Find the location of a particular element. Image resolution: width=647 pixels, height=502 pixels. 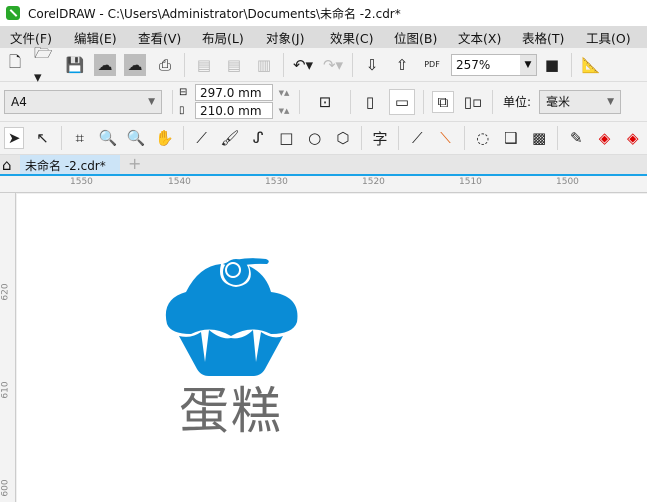

smart-fill-icon: ◈ is located at coordinates (633, 138).